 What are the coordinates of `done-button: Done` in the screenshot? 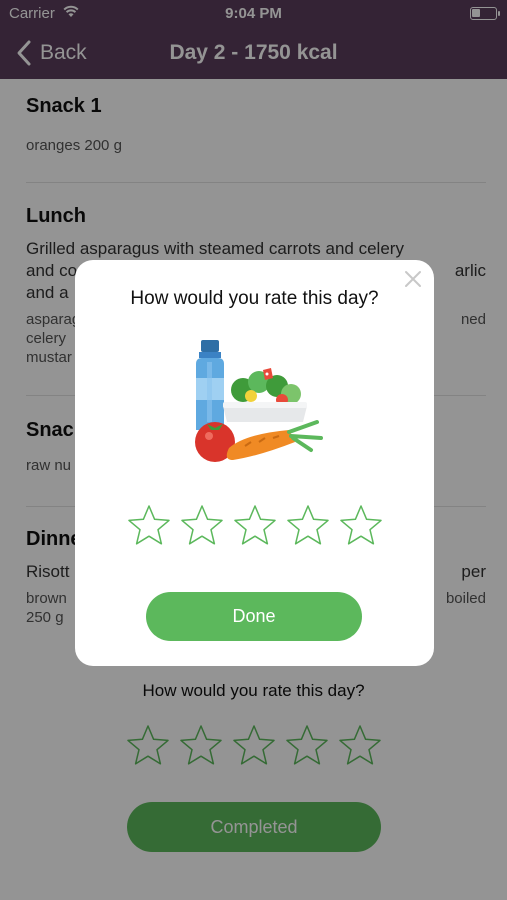 It's located at (254, 616).